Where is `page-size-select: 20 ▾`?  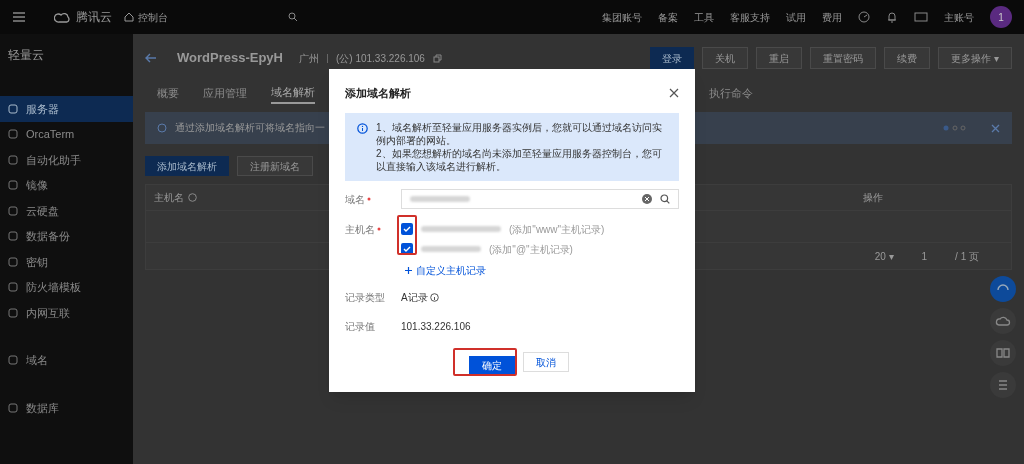 page-size-select: 20 ▾ is located at coordinates (884, 256).